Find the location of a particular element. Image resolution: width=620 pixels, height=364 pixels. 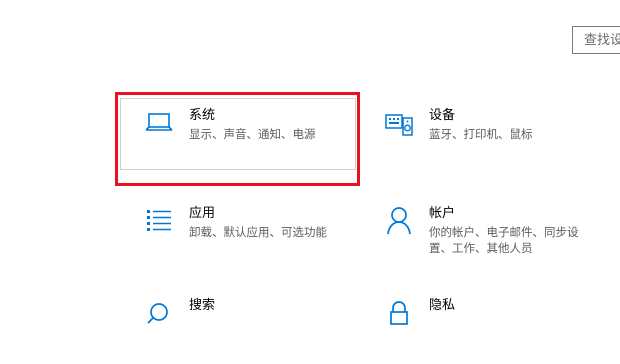

lock-icon is located at coordinates (399, 312).